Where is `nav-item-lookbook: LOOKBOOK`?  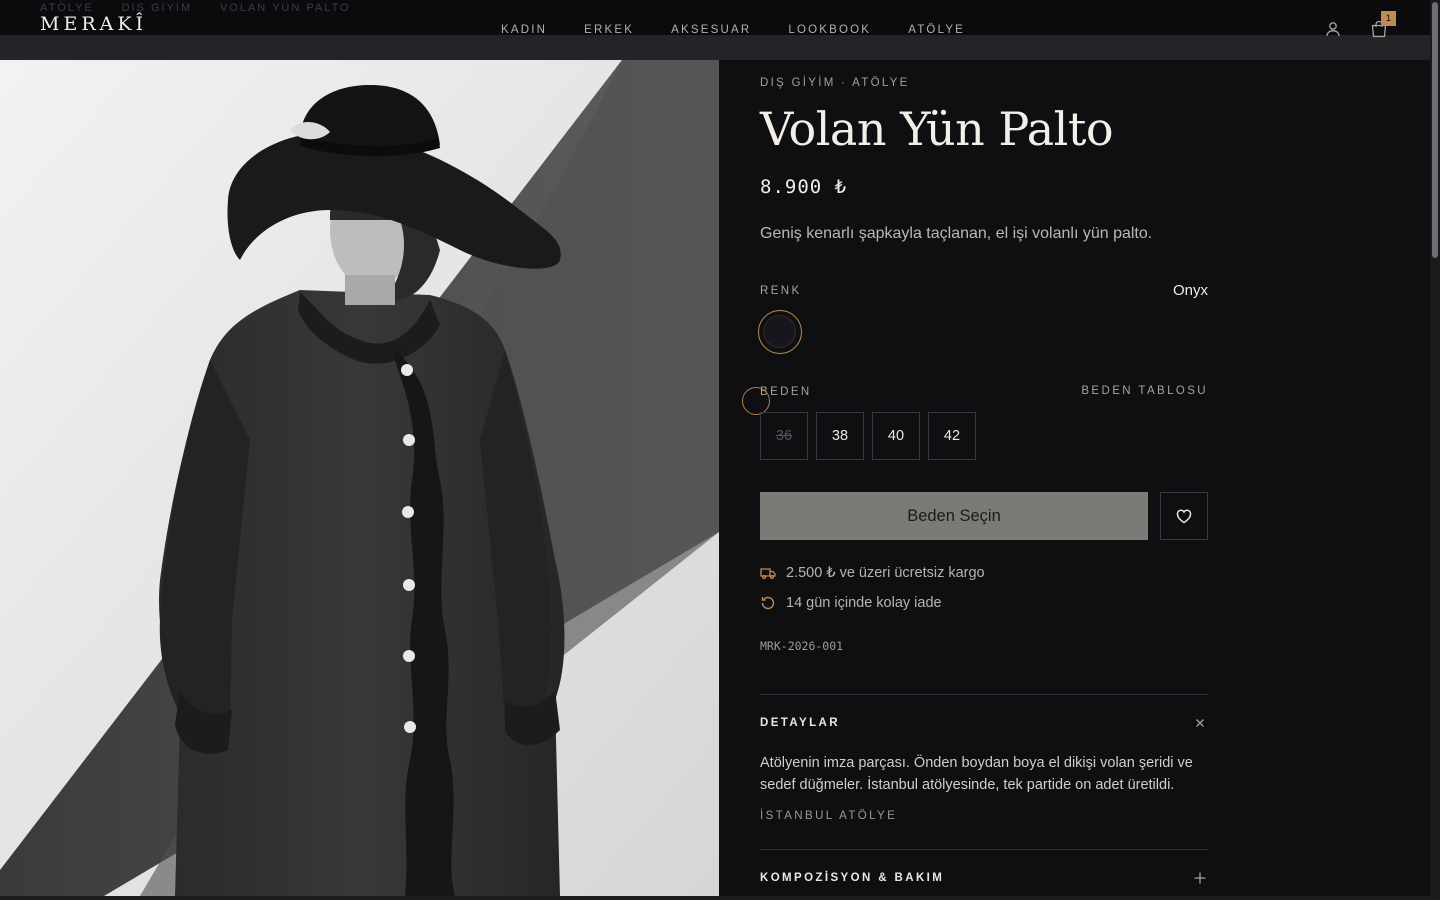 nav-item-lookbook: LOOKBOOK is located at coordinates (829, 30).